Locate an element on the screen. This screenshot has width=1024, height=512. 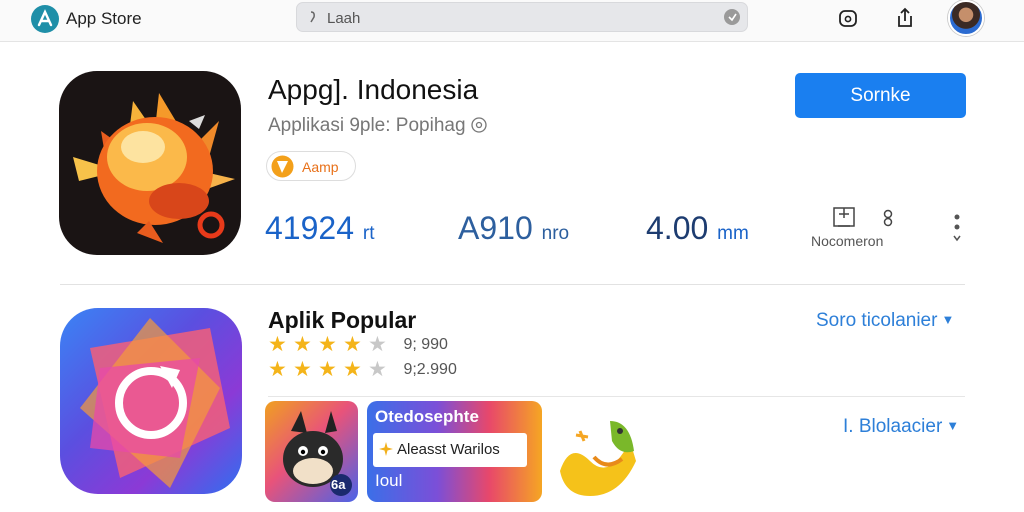
brand-name: App Store is located at coordinates (104, 18).